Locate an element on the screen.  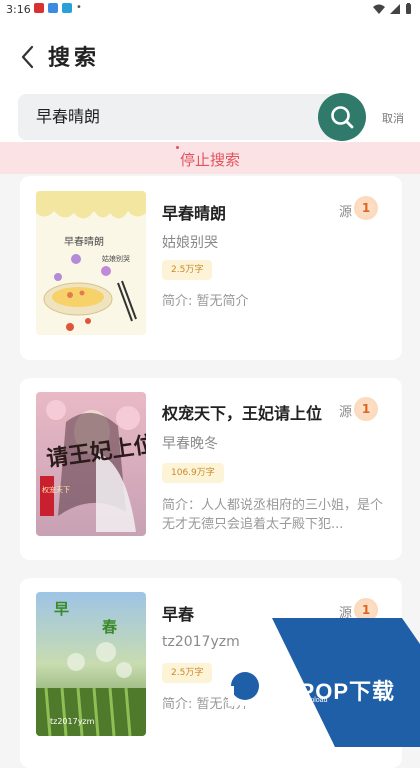
book-cover: 请王妃上位 权宠天下 is located at coordinates (91, 464).